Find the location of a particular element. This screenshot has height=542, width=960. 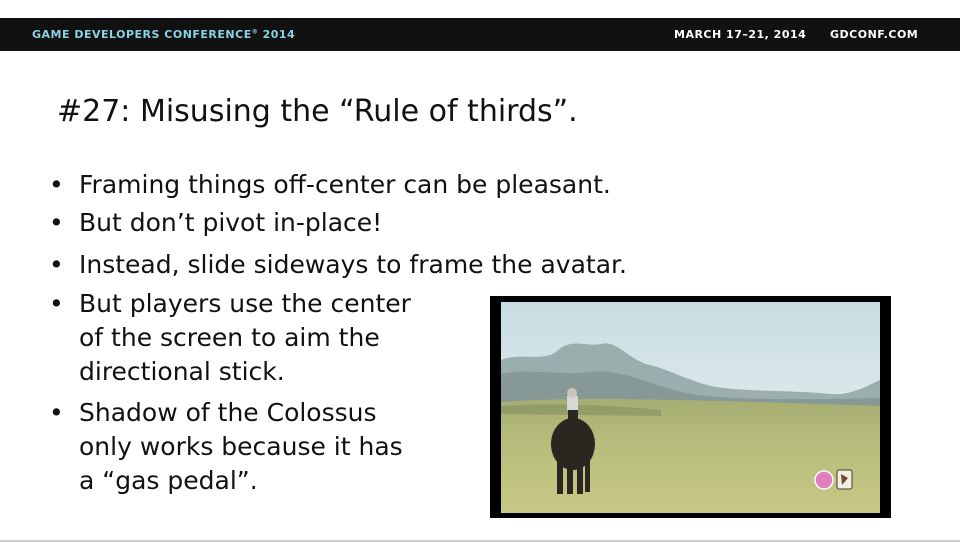

bullet-text: only works because it has is located at coordinates (241, 446).